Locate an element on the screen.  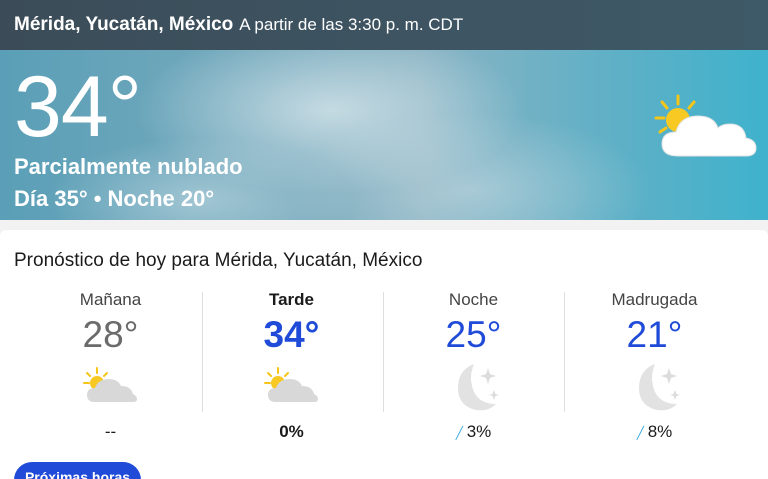
period-name: Tarde is located at coordinates (291, 299).